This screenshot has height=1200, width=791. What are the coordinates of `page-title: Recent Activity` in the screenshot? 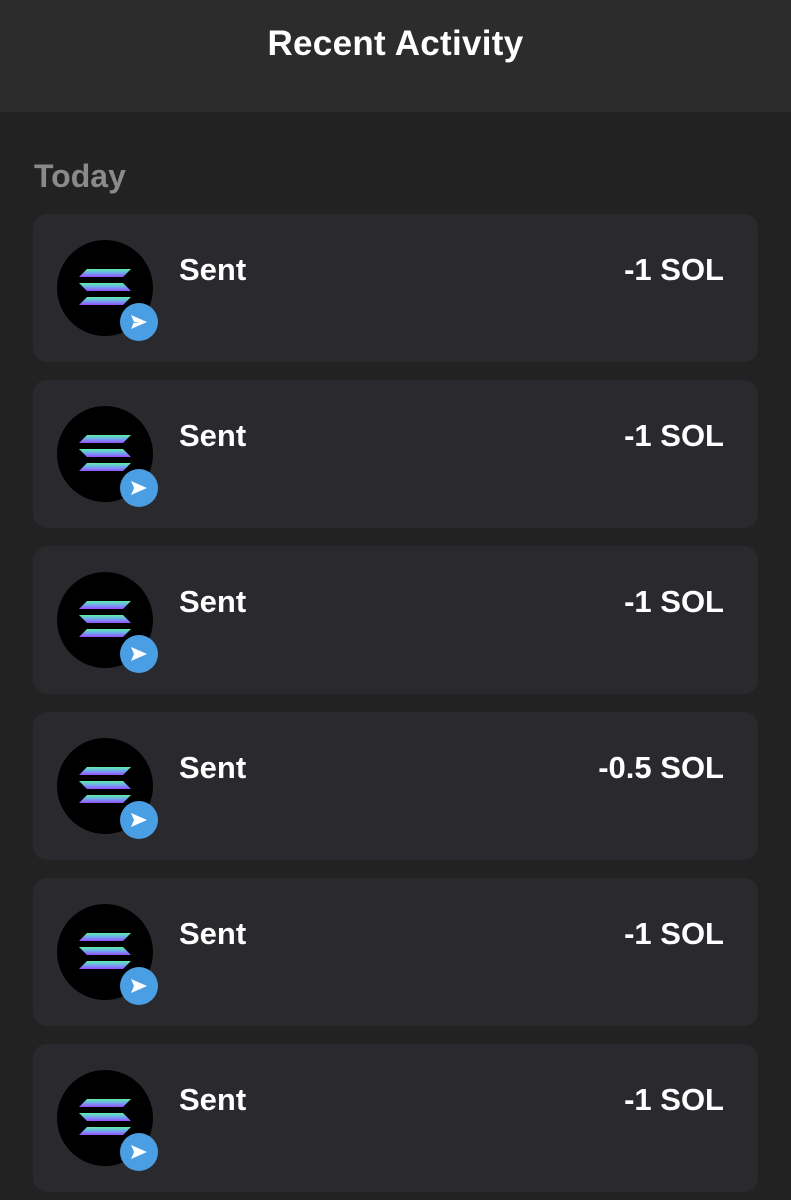 It's located at (395, 43).